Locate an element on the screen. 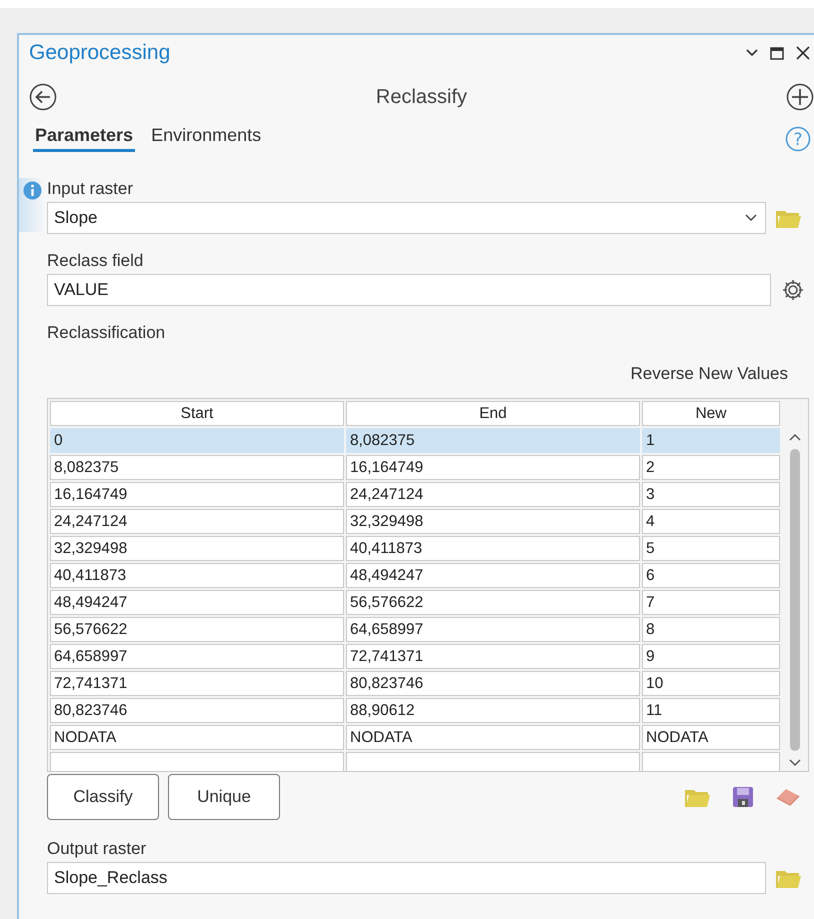  settings-icon is located at coordinates (793, 290).